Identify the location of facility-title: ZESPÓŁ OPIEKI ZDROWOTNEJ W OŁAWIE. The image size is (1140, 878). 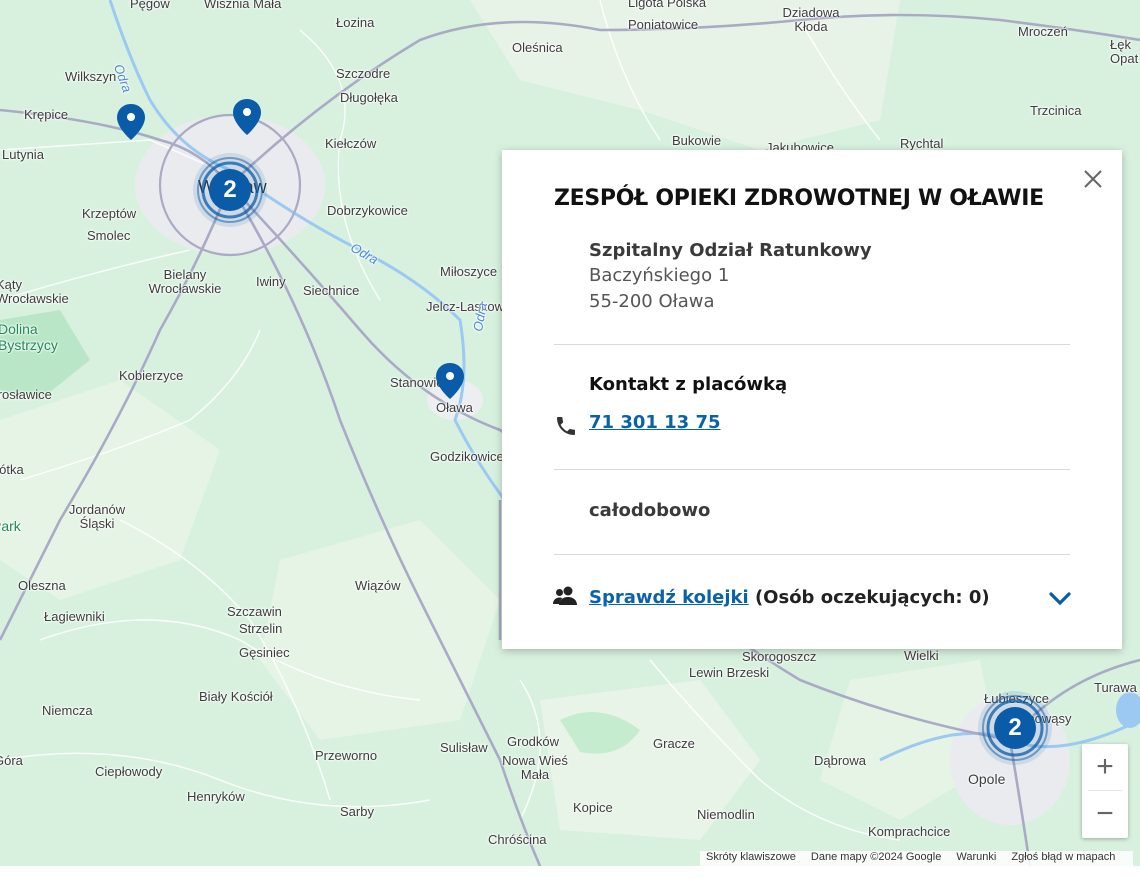
(799, 198).